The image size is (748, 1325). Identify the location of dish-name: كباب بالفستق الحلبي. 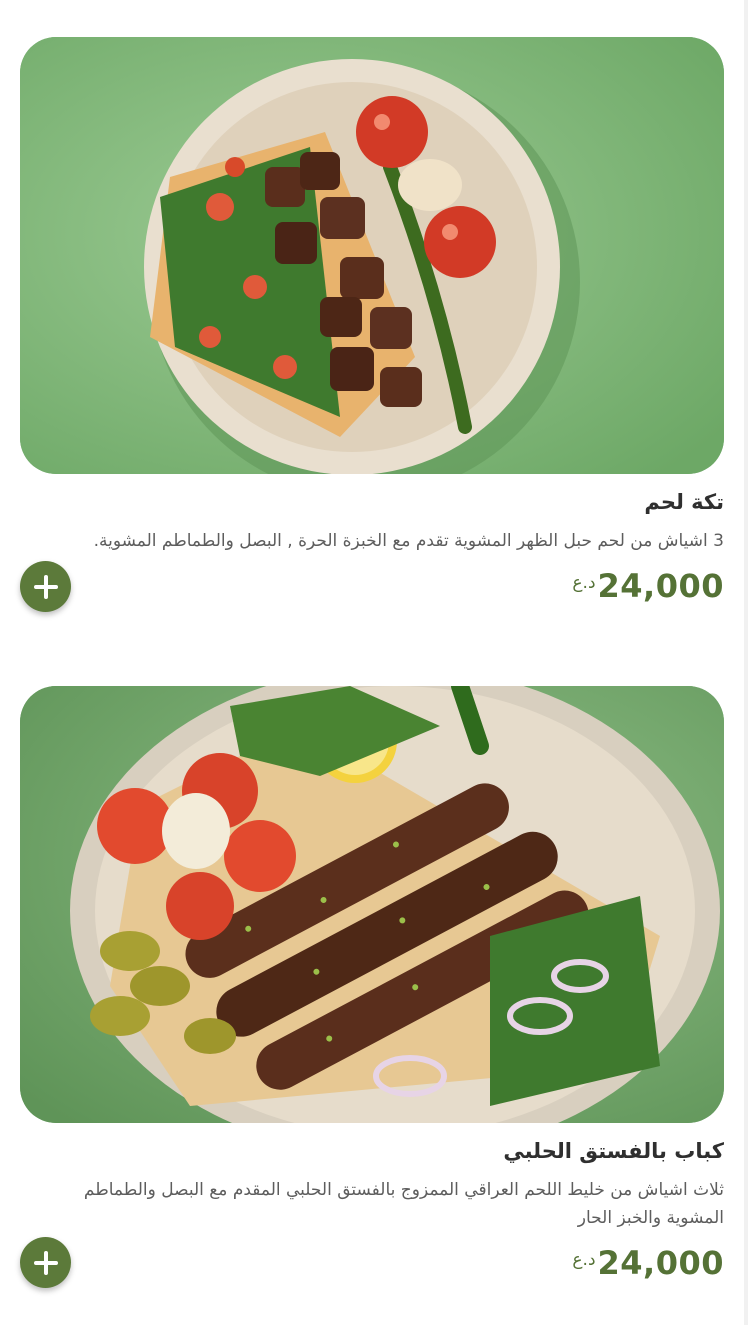
(613, 1151).